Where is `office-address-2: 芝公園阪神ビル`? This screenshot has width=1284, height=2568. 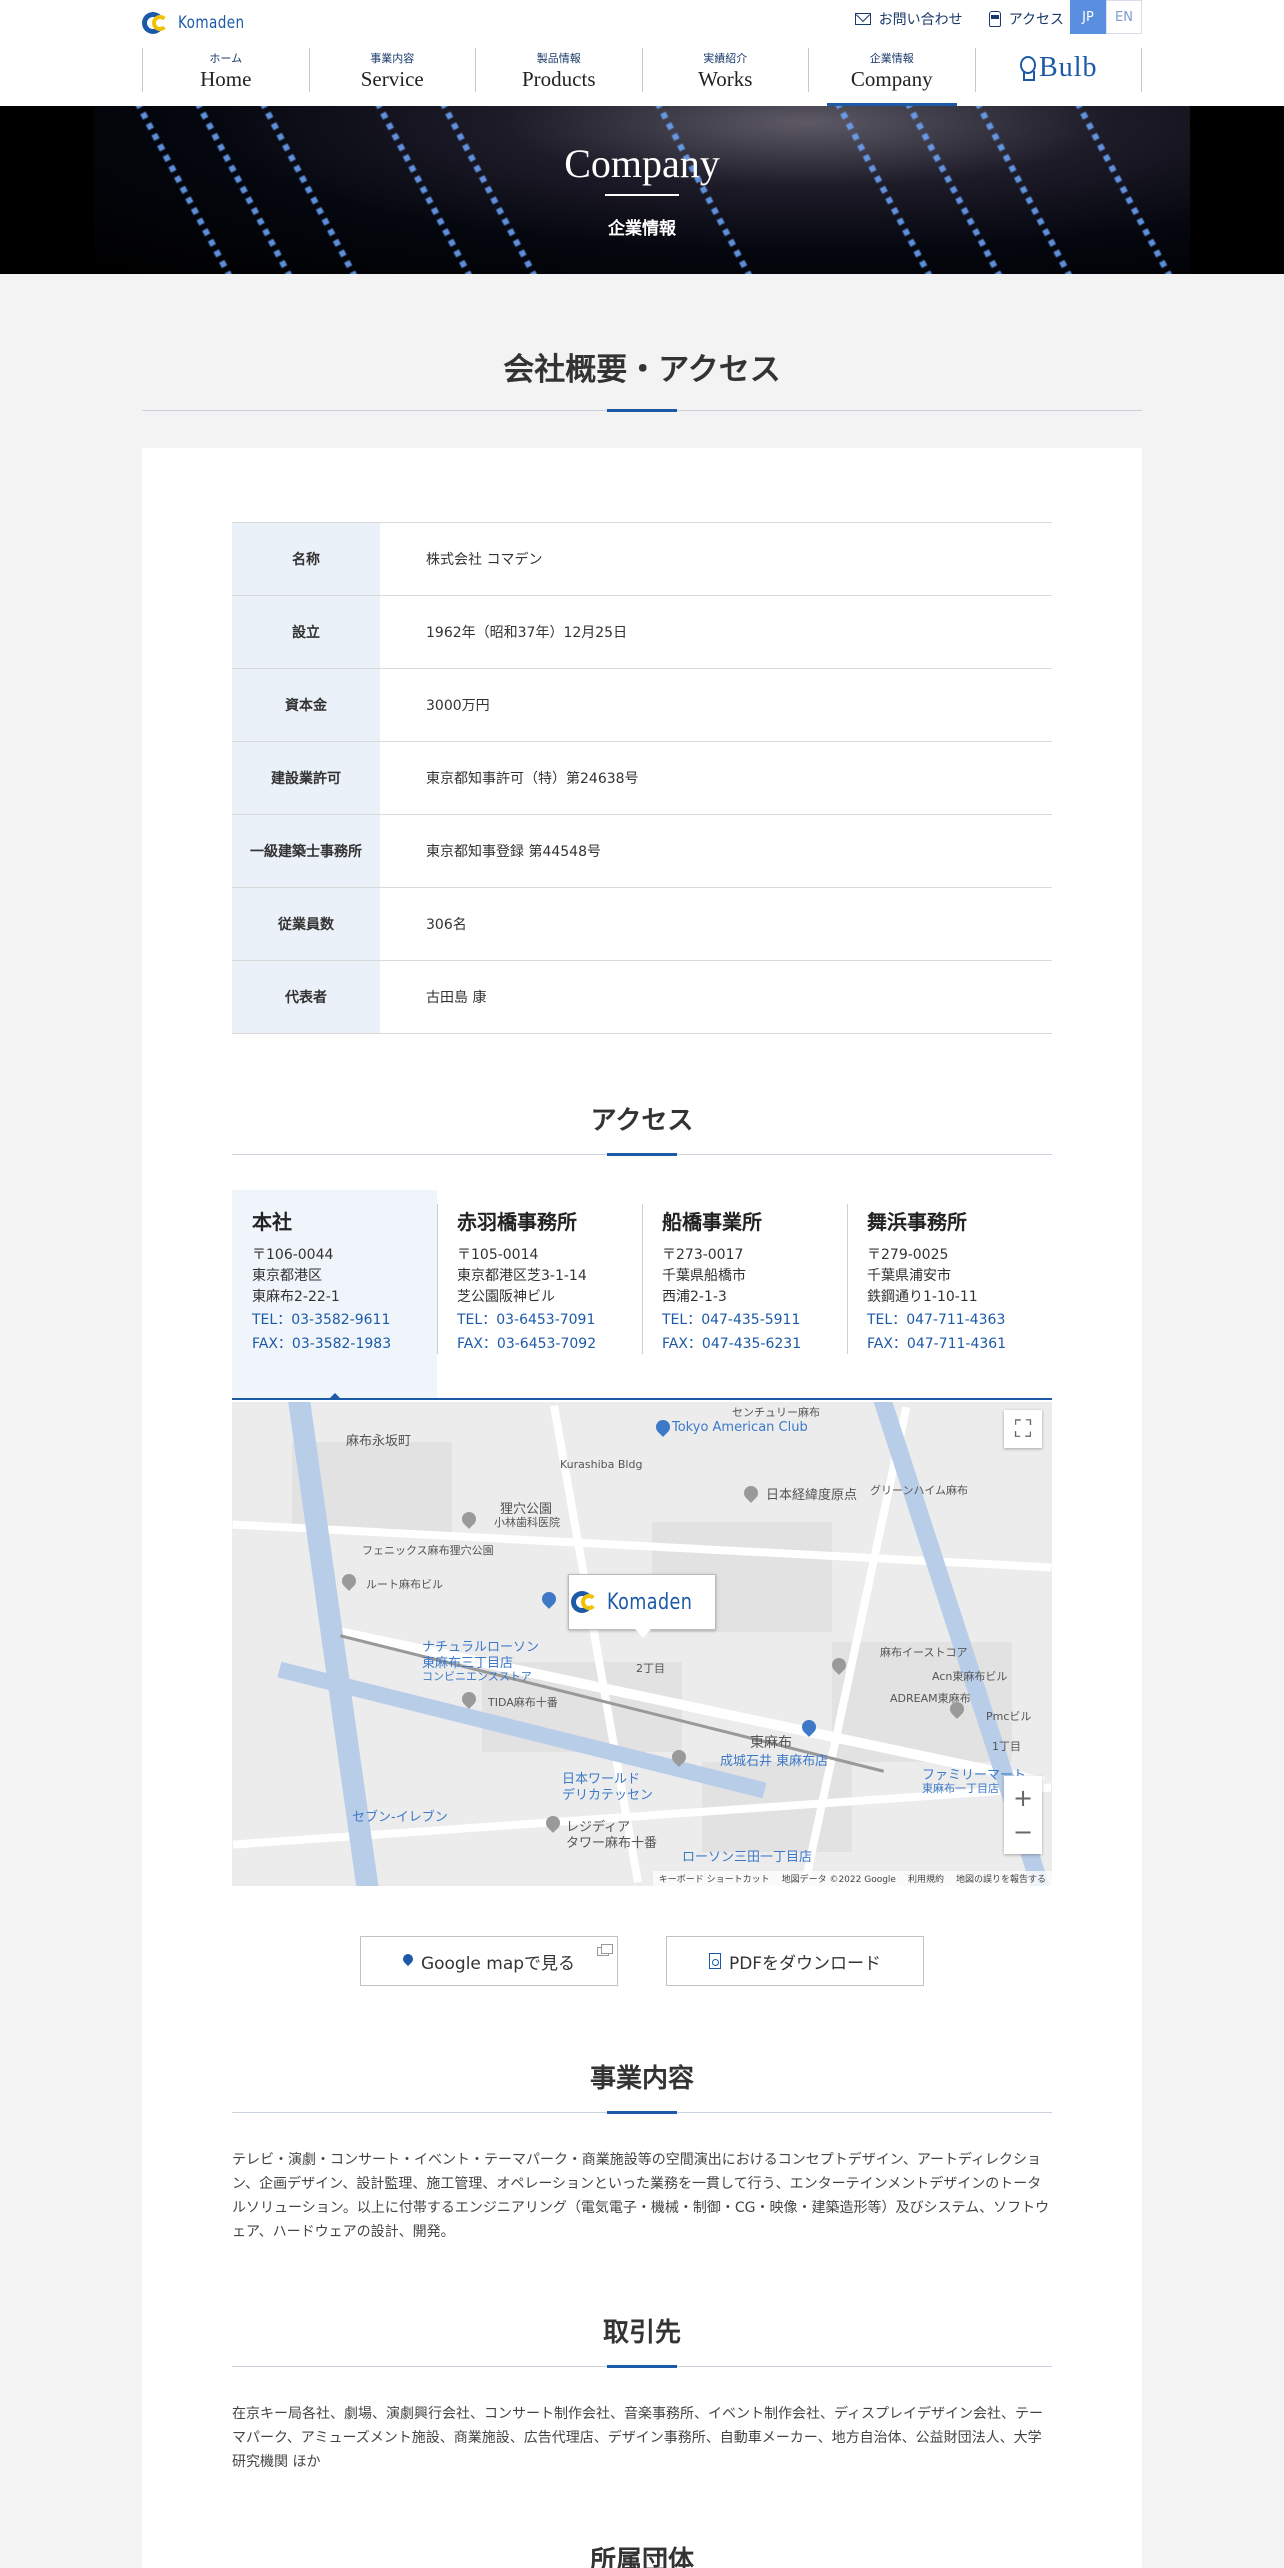 office-address-2: 芝公園阪神ビル is located at coordinates (506, 1297).